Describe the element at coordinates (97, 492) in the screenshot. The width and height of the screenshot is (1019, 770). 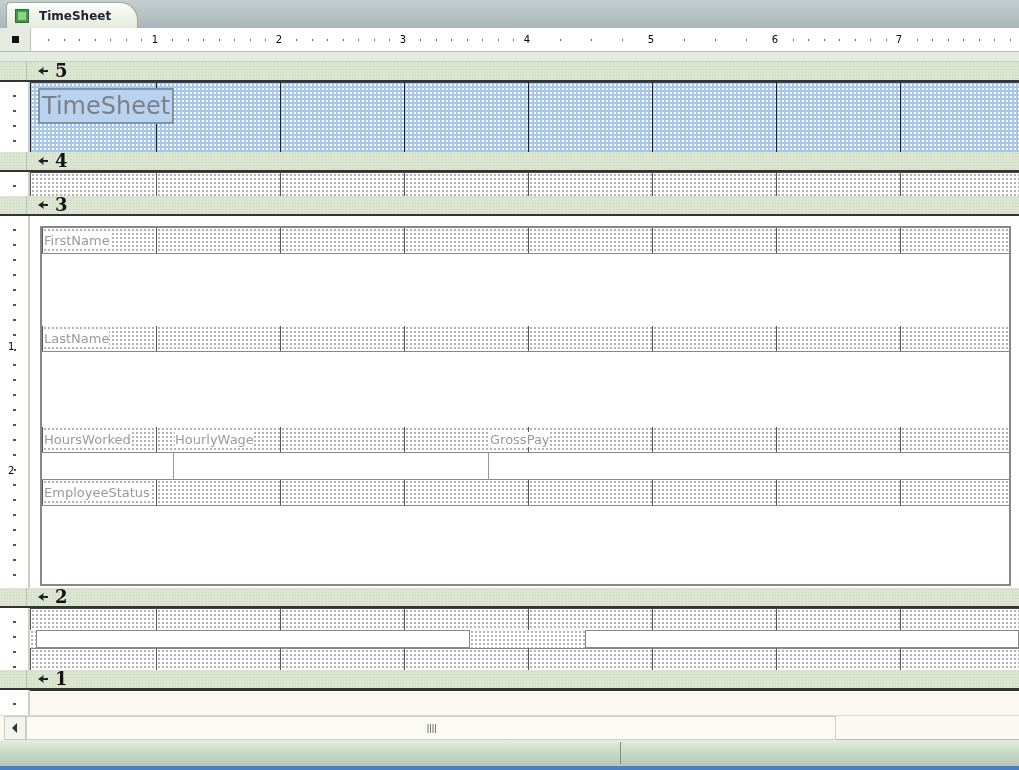
I see `field-label: EmployeeStatus` at that location.